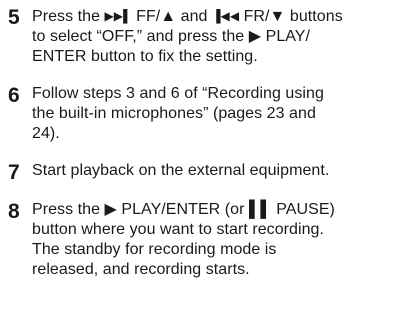 This screenshot has width=411, height=310. Describe the element at coordinates (291, 16) in the screenshot. I see `step-line-text: FR/▼ buttons` at that location.